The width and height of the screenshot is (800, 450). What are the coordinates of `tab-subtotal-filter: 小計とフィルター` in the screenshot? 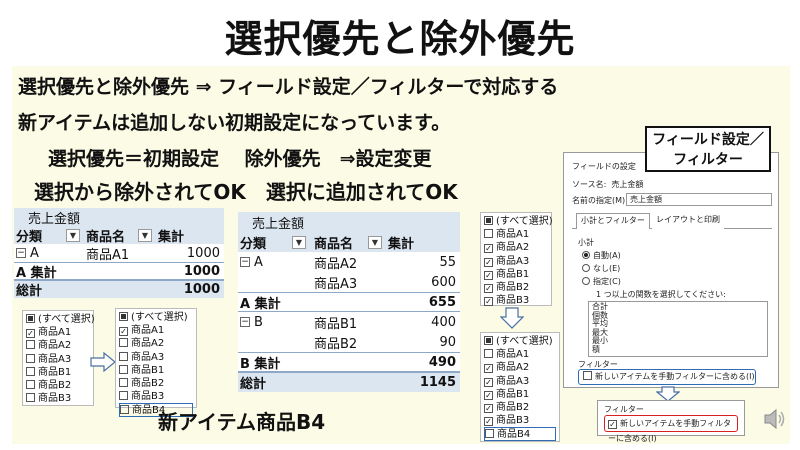 It's located at (613, 221).